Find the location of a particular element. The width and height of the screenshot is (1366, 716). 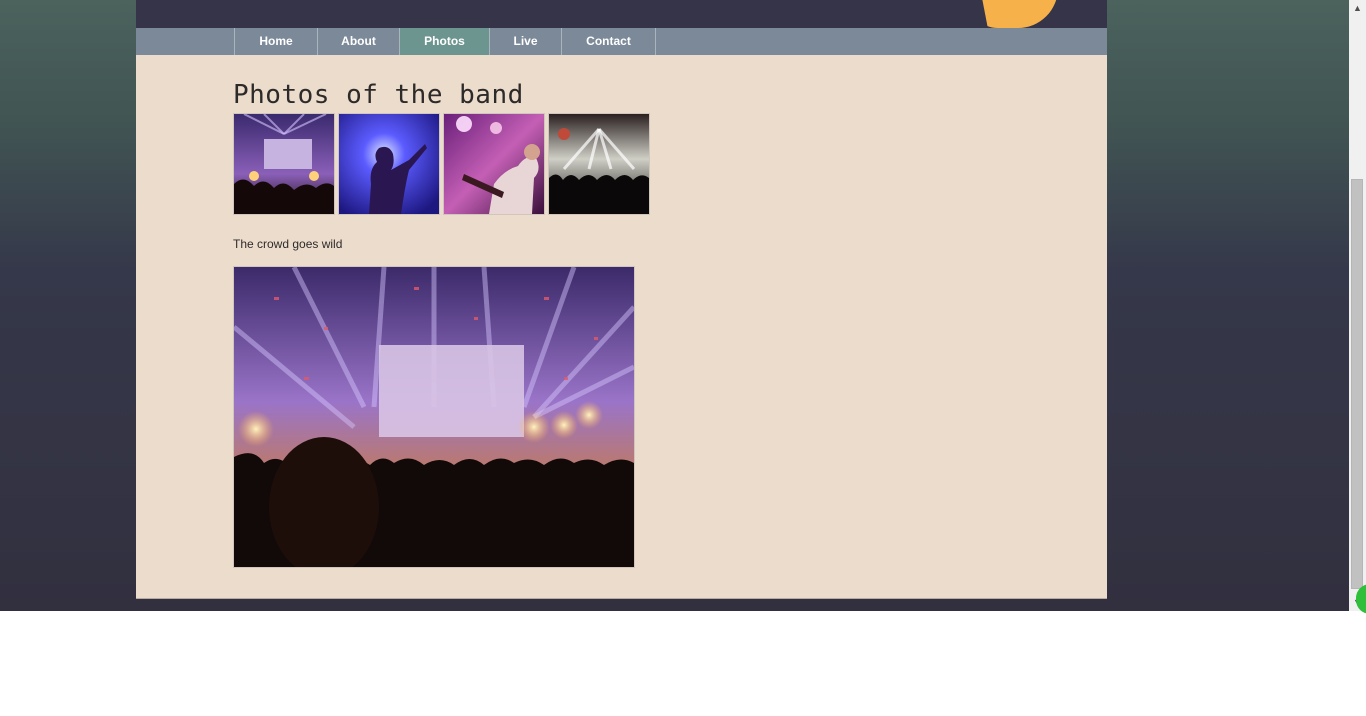

vertical-scrollbar: ▲ ▼ is located at coordinates (1357, 305).